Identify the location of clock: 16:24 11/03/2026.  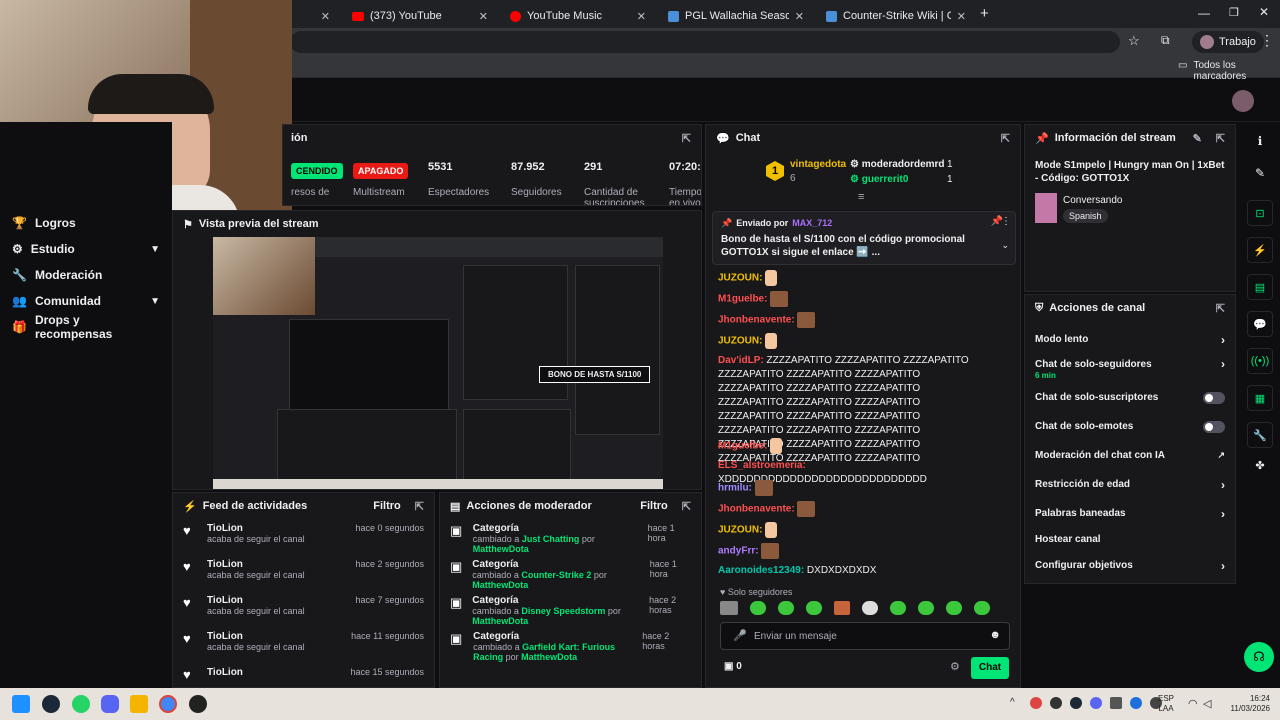
(1247, 704).